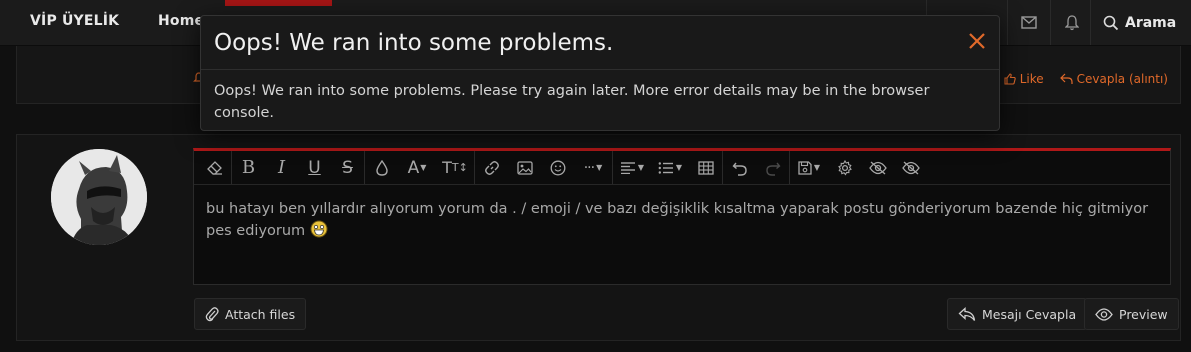  I want to click on drafts-icon: ▼, so click(809, 167).